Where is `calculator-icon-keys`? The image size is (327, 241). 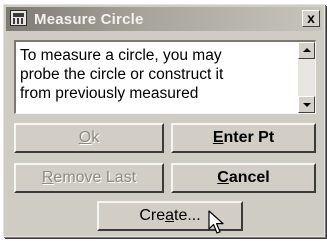 calculator-icon-keys is located at coordinates (18, 21).